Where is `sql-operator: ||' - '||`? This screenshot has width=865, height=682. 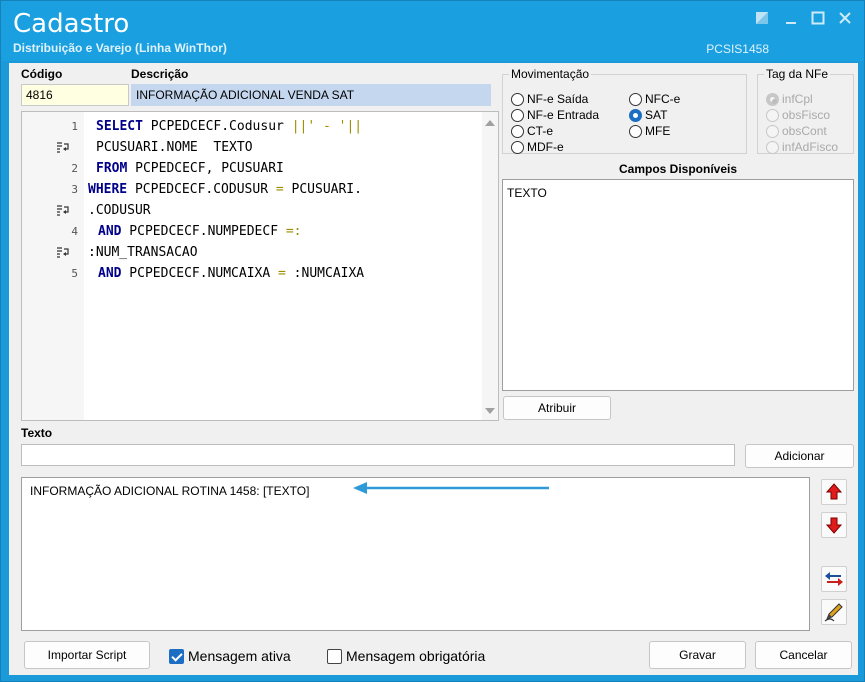
sql-operator: ||' - '|| is located at coordinates (327, 126).